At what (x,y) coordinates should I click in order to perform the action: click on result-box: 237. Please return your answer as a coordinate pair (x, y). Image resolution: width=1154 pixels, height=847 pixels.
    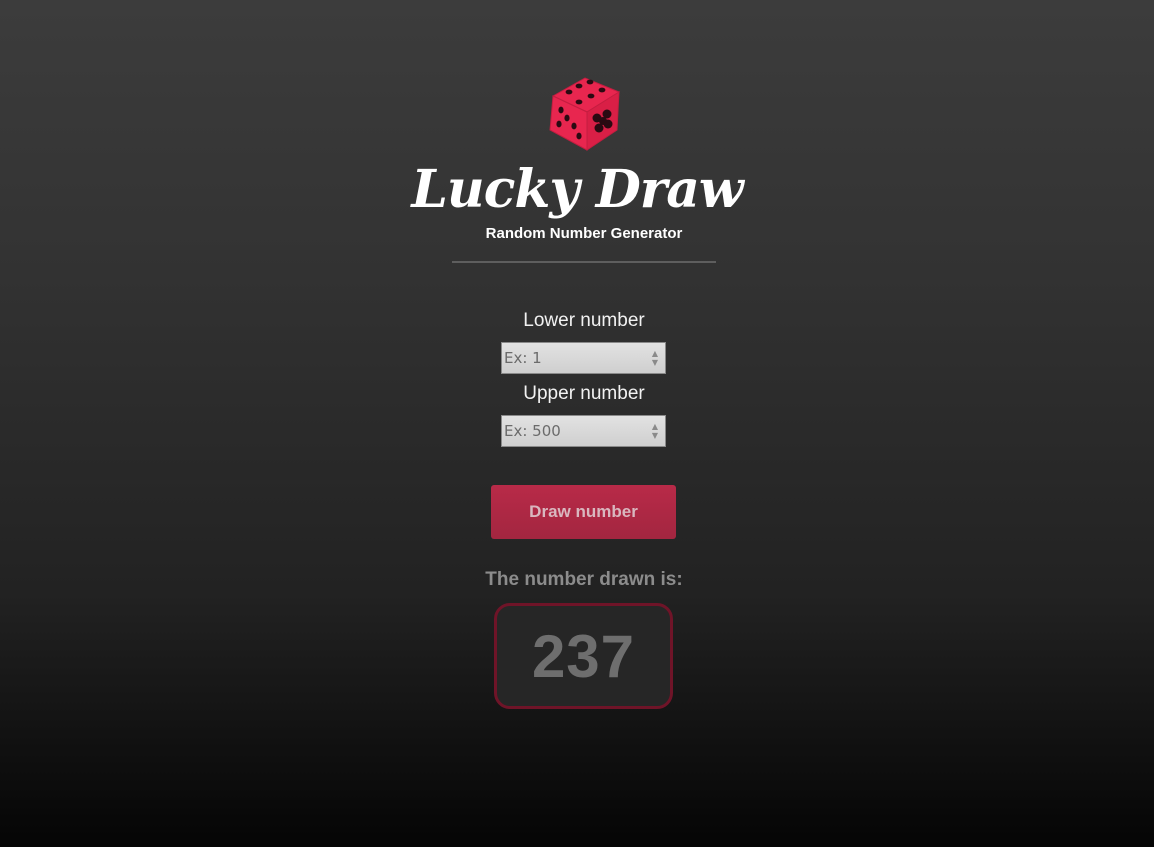
    Looking at the image, I should click on (583, 656).